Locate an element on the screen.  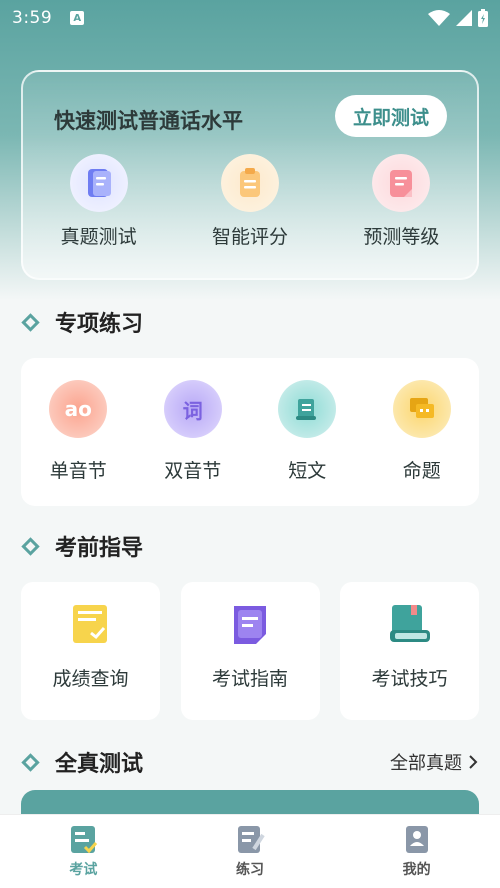
guide-item-label: 考试指南 is located at coordinates (249, 679).